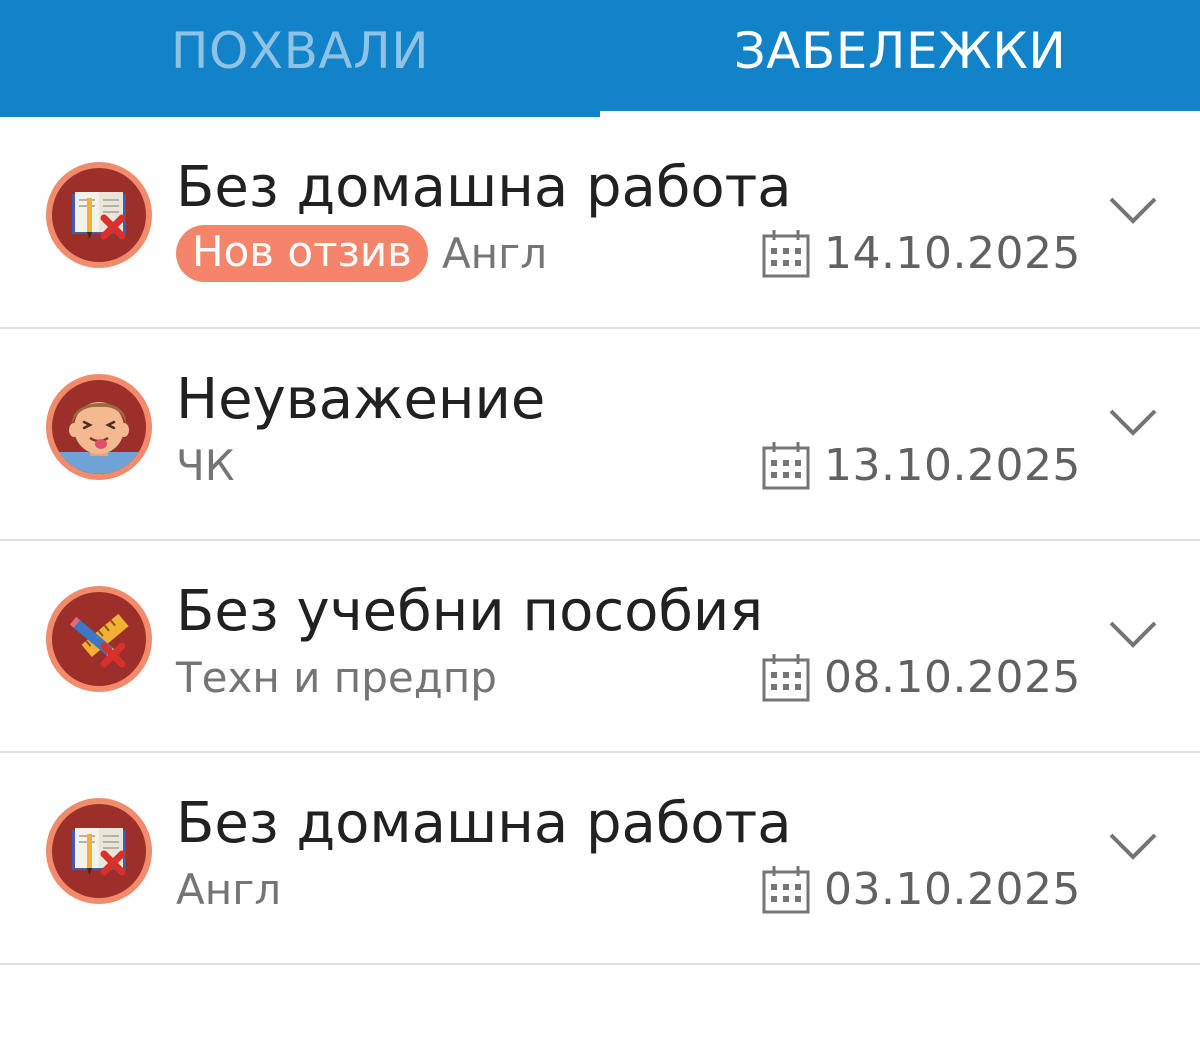  I want to click on remark-meta: Нов отзив Англ, so click(361, 253).